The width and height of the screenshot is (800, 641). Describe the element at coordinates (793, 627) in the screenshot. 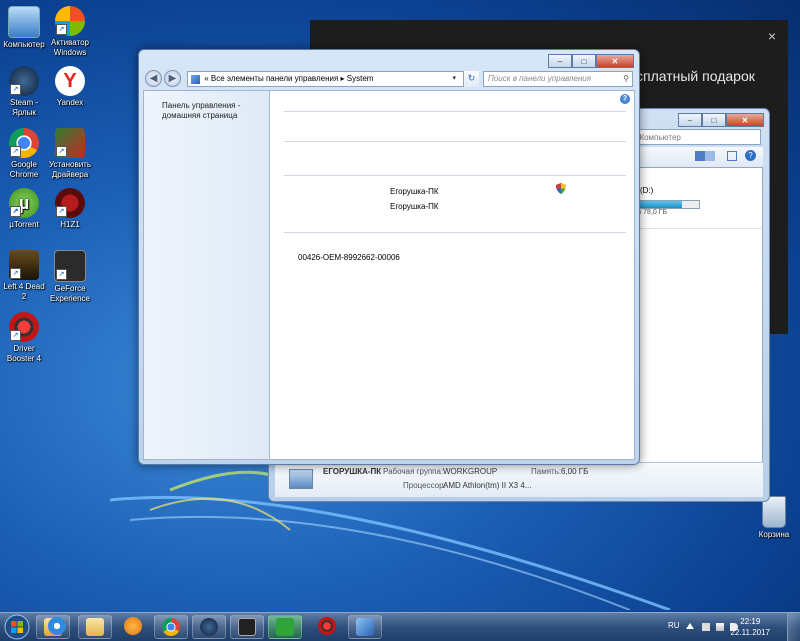

I see `show-desktop-button` at that location.